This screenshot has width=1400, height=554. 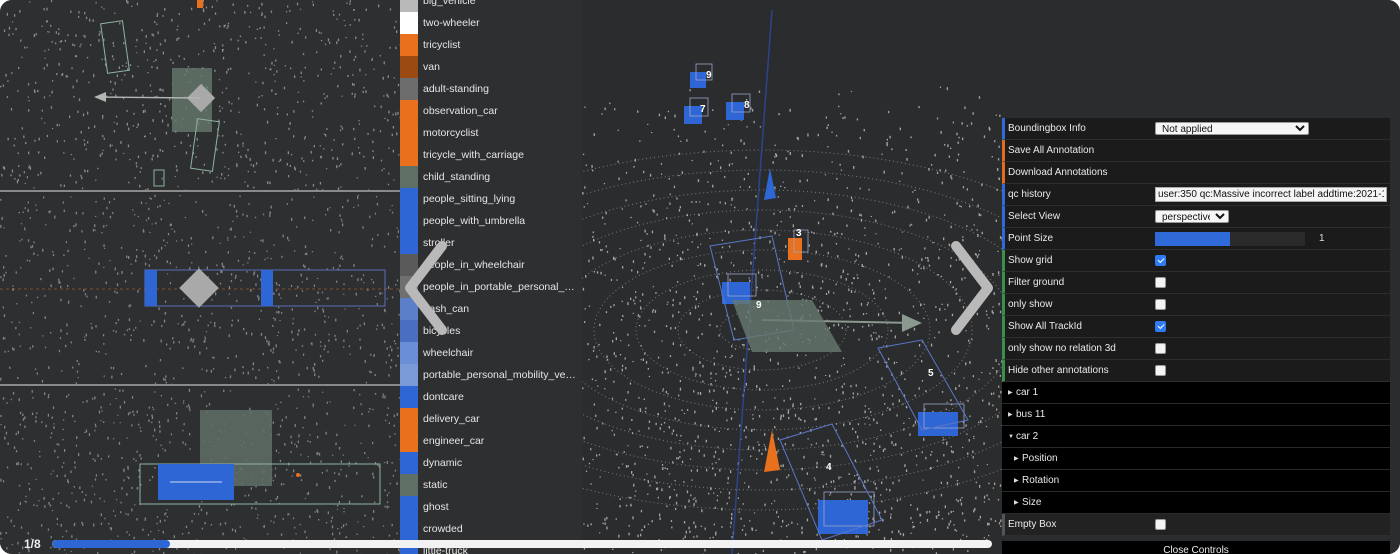 I want to click on class-item: engineer_car, so click(x=491, y=441).